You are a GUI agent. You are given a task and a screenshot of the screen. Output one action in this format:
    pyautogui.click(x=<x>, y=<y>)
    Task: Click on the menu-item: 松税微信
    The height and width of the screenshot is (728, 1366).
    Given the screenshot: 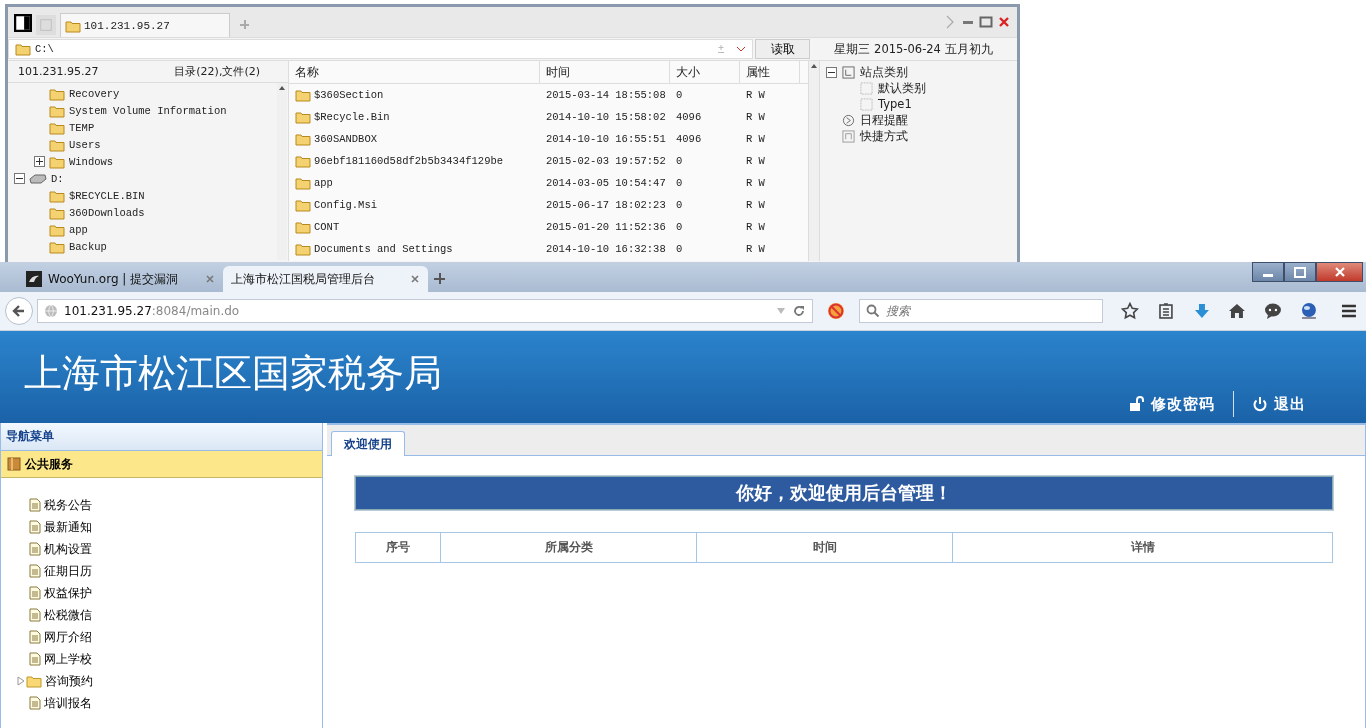 What is the action you would take?
    pyautogui.click(x=68, y=615)
    